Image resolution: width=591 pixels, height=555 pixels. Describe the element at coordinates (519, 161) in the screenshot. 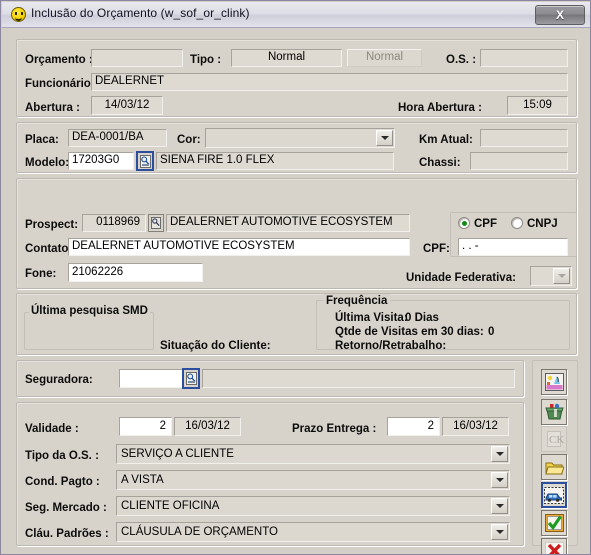

I see `chassi-field` at that location.